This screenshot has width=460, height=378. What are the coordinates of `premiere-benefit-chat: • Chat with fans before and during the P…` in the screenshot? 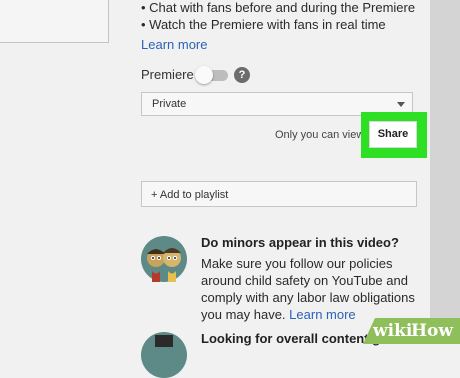 It's located at (278, 7).